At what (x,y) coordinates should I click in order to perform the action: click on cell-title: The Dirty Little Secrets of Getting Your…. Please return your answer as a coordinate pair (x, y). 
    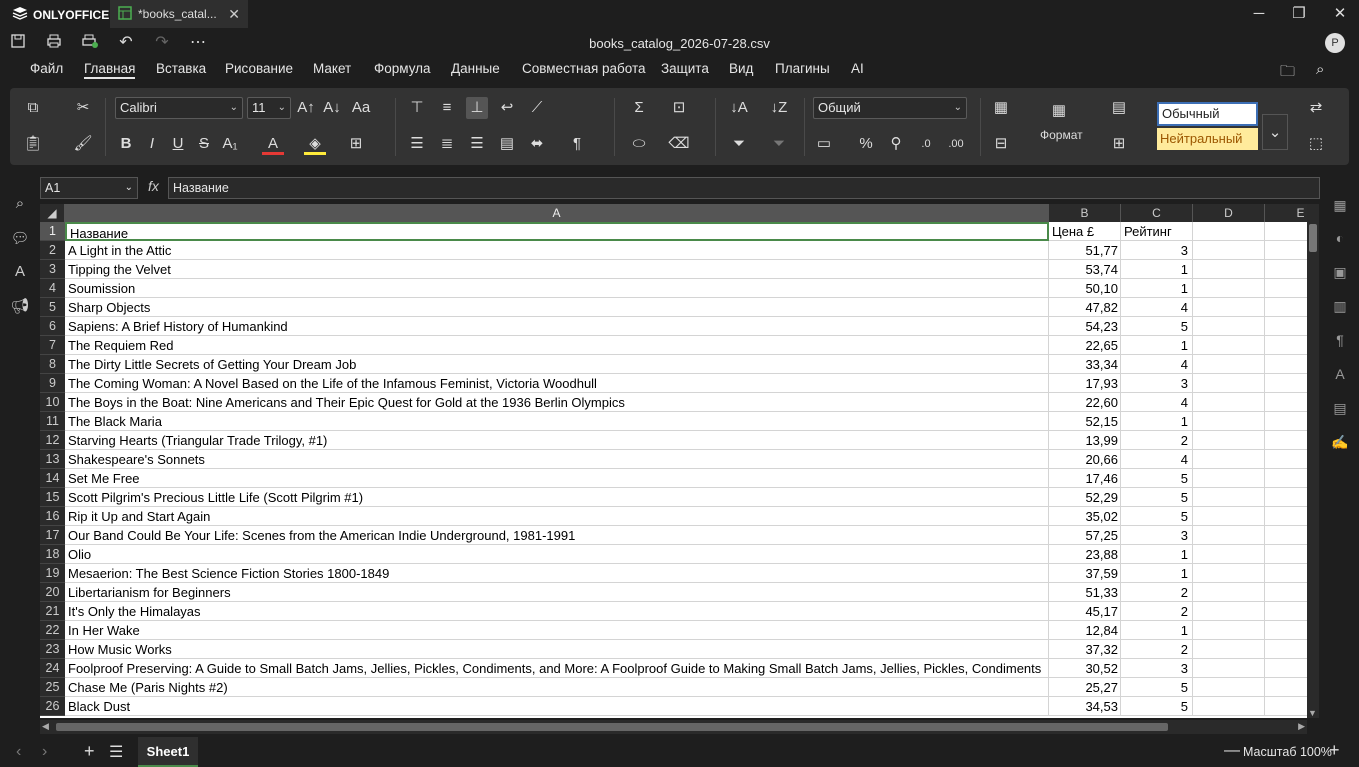
    Looking at the image, I should click on (557, 364).